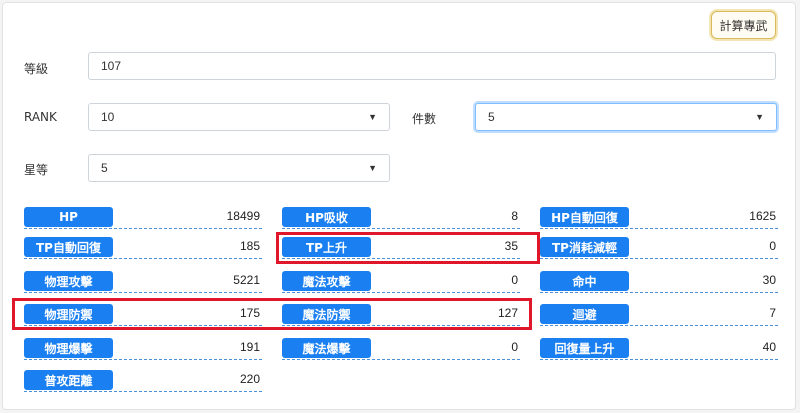 The width and height of the screenshot is (800, 413). I want to click on highlight-box-defense, so click(272, 314).